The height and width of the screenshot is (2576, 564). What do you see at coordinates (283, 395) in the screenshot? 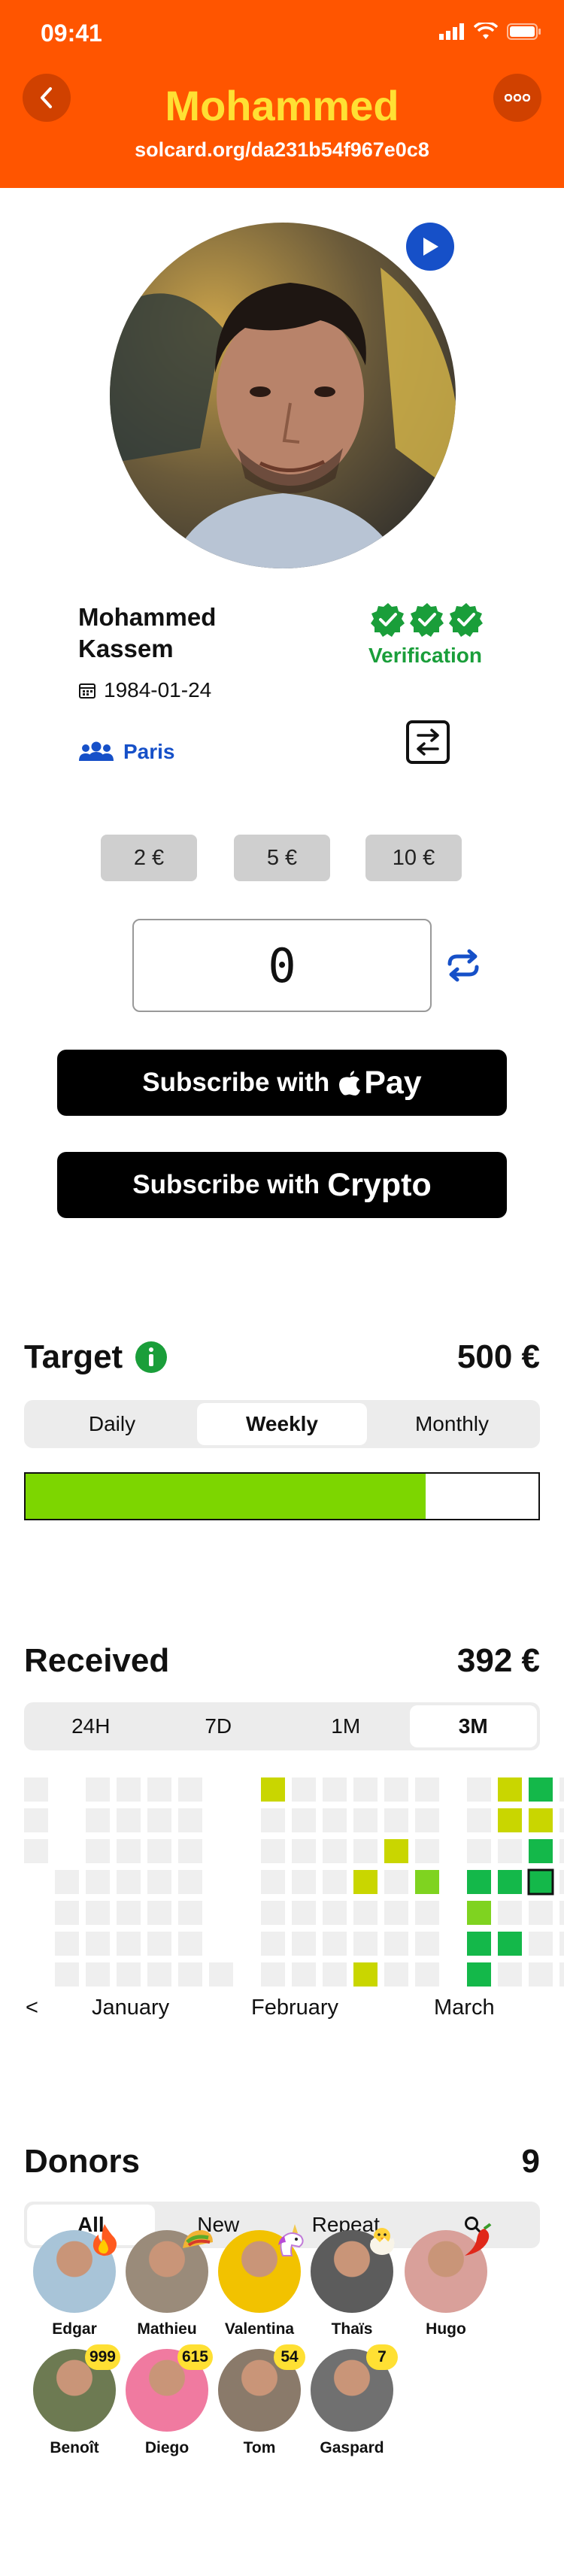
I see `profile-photo-image` at bounding box center [283, 395].